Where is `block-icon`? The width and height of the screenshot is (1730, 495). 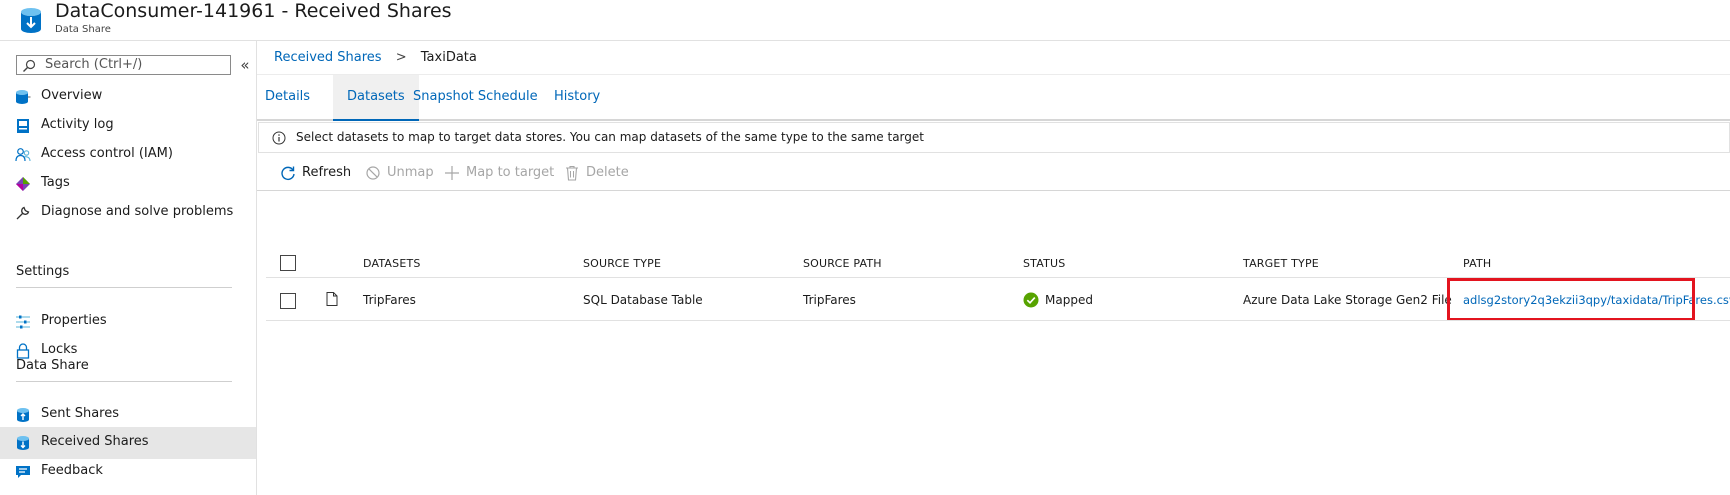 block-icon is located at coordinates (373, 173).